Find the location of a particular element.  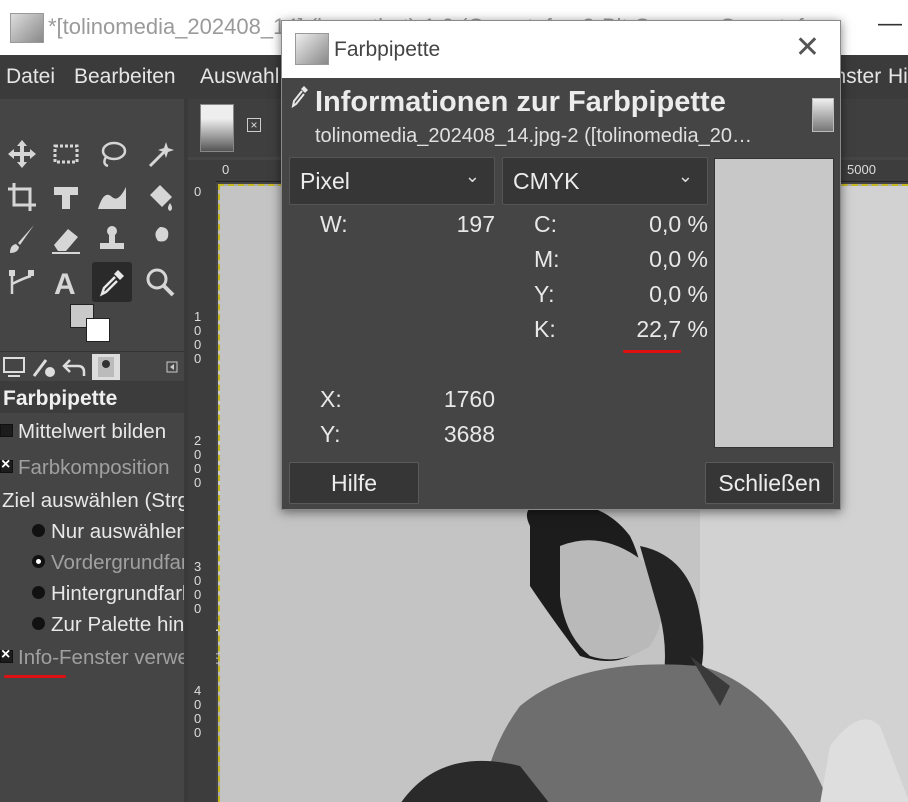

x-pos-value: 1760 is located at coordinates (469, 399).